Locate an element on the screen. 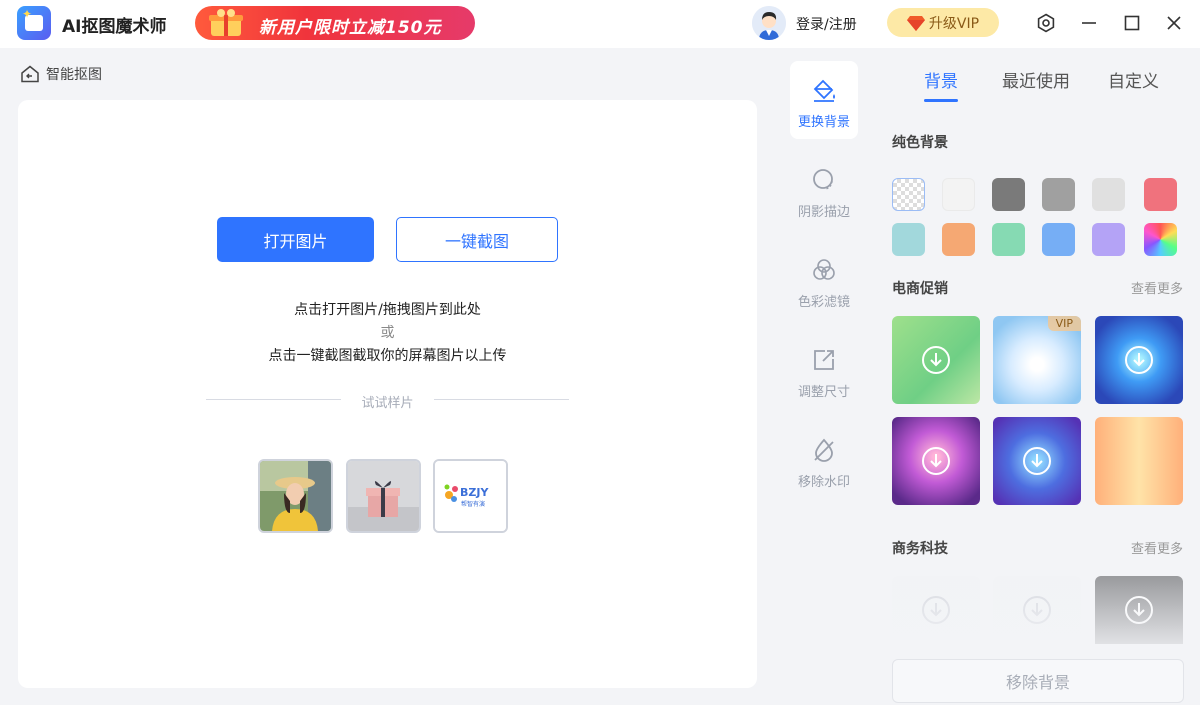  swatch-gray is located at coordinates (1058, 194).